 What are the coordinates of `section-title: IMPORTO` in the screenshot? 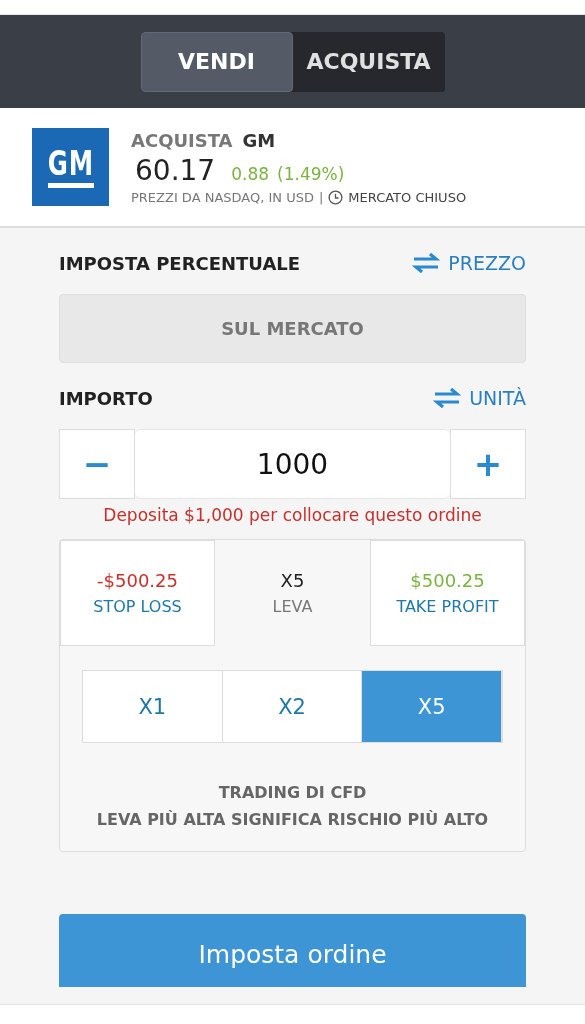 It's located at (106, 398).